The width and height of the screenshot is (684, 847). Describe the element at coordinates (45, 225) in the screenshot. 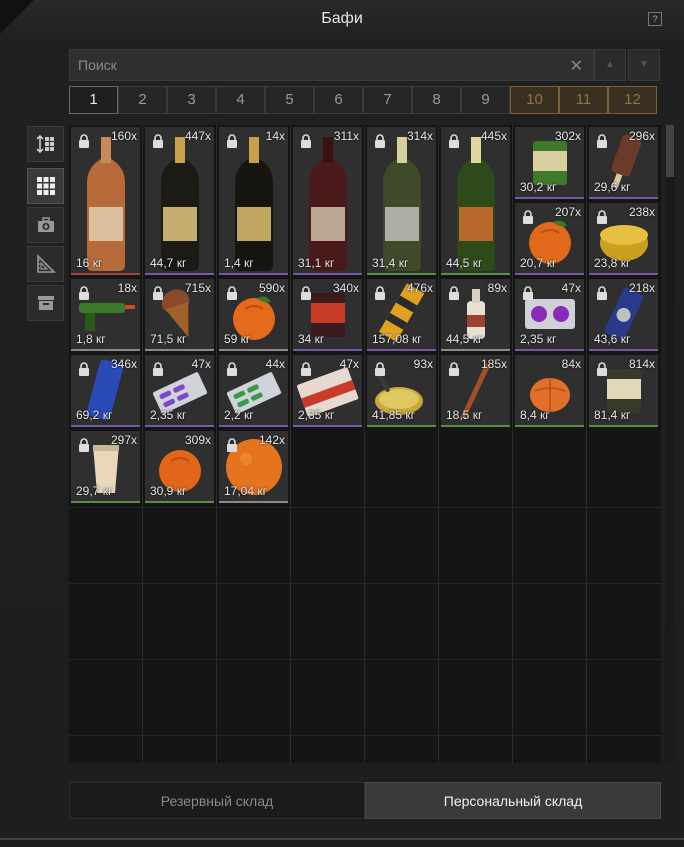

I see `medkit-filter-button` at that location.